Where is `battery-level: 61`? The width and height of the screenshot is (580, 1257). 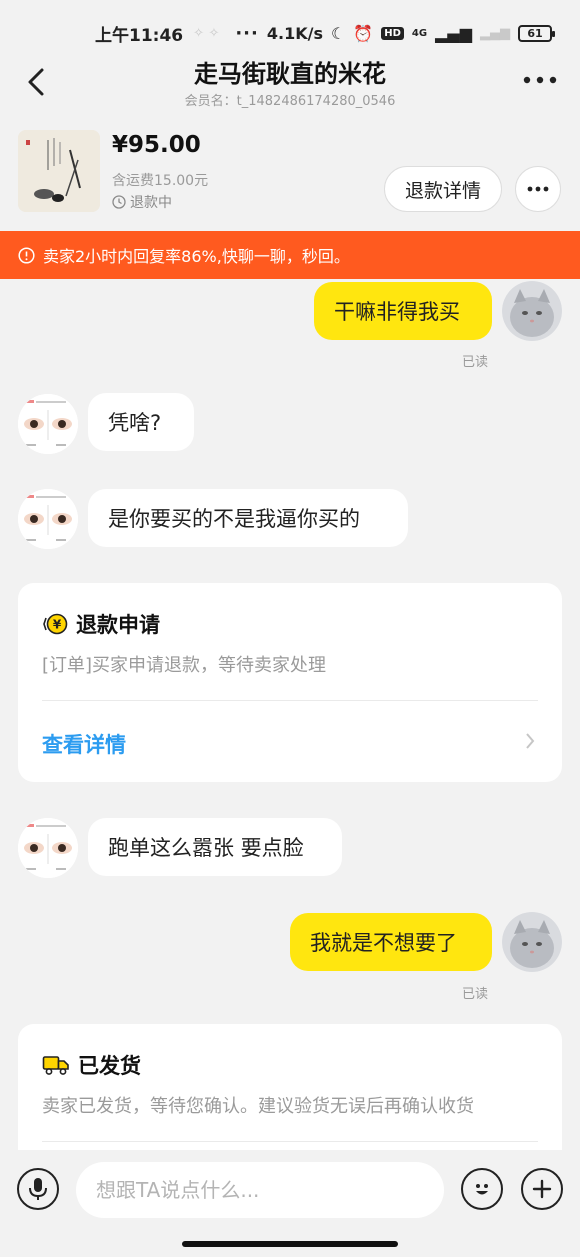 battery-level: 61 is located at coordinates (535, 33).